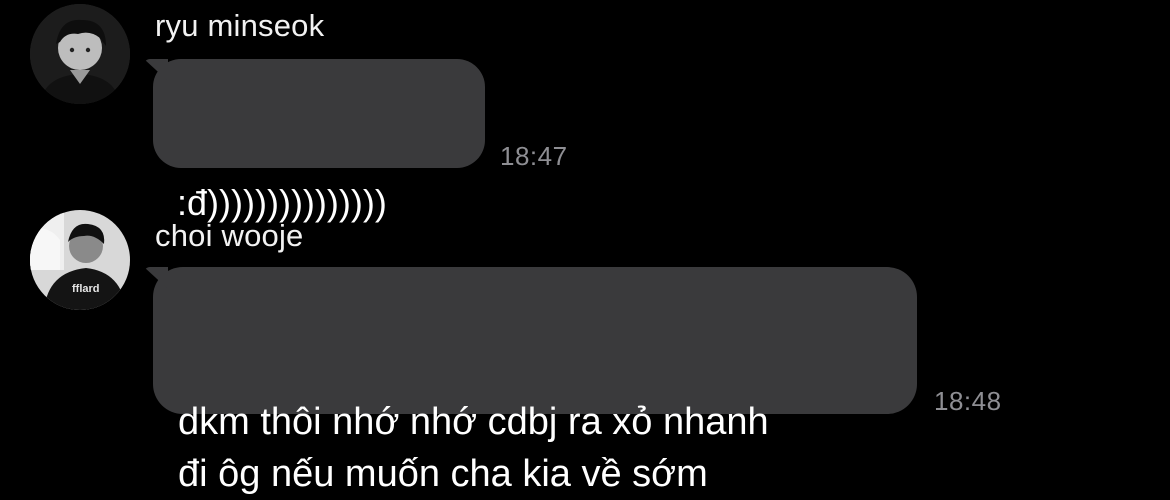  Describe the element at coordinates (314, 141) in the screenshot. I see `message-bubble: :đ)))))))))))))))` at that location.